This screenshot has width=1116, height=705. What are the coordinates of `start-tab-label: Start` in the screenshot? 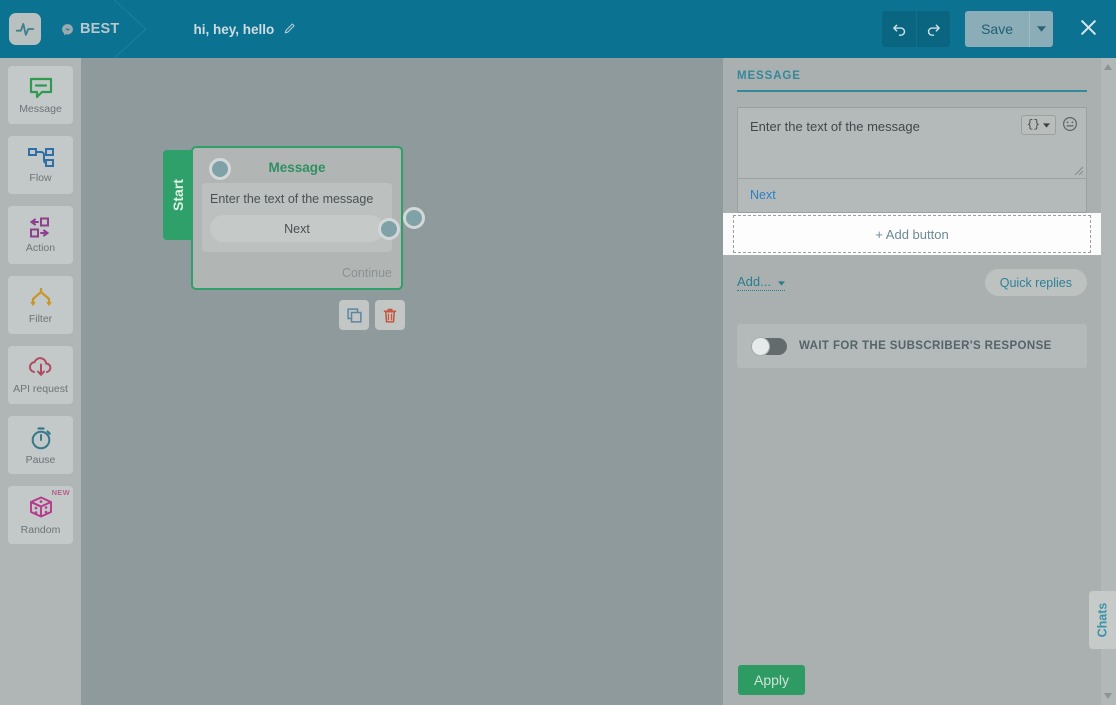 It's located at (178, 195).